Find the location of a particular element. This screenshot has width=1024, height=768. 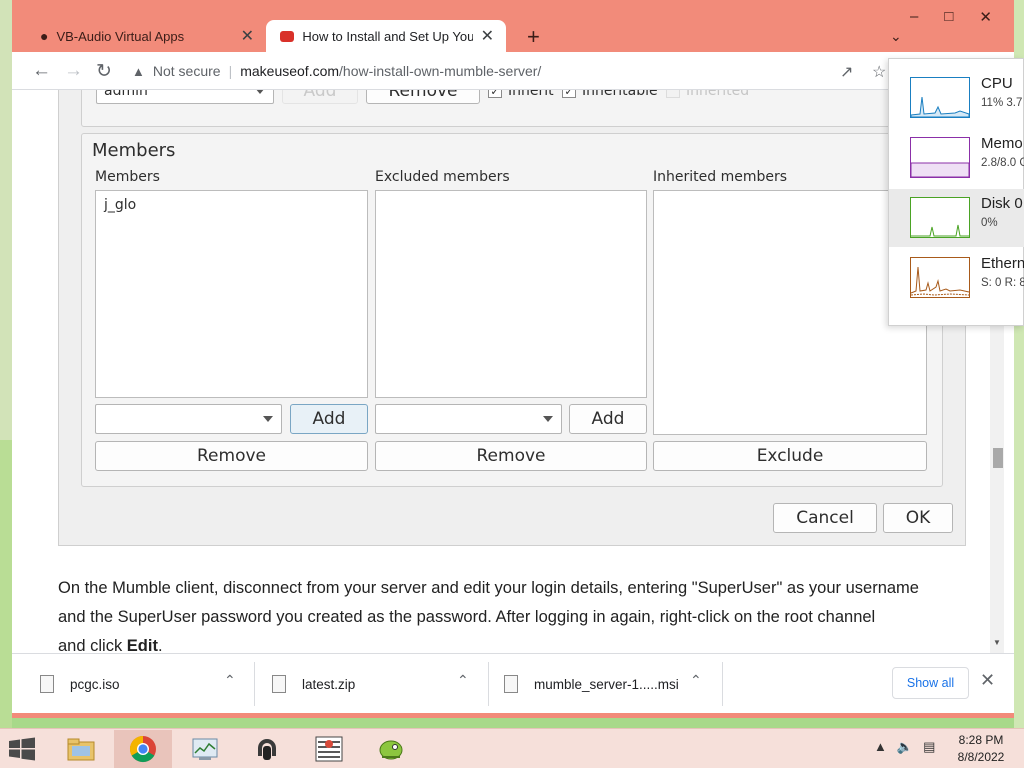

tab-makeuseof: How to Install and Set Up Your O ✕ is located at coordinates (386, 36).